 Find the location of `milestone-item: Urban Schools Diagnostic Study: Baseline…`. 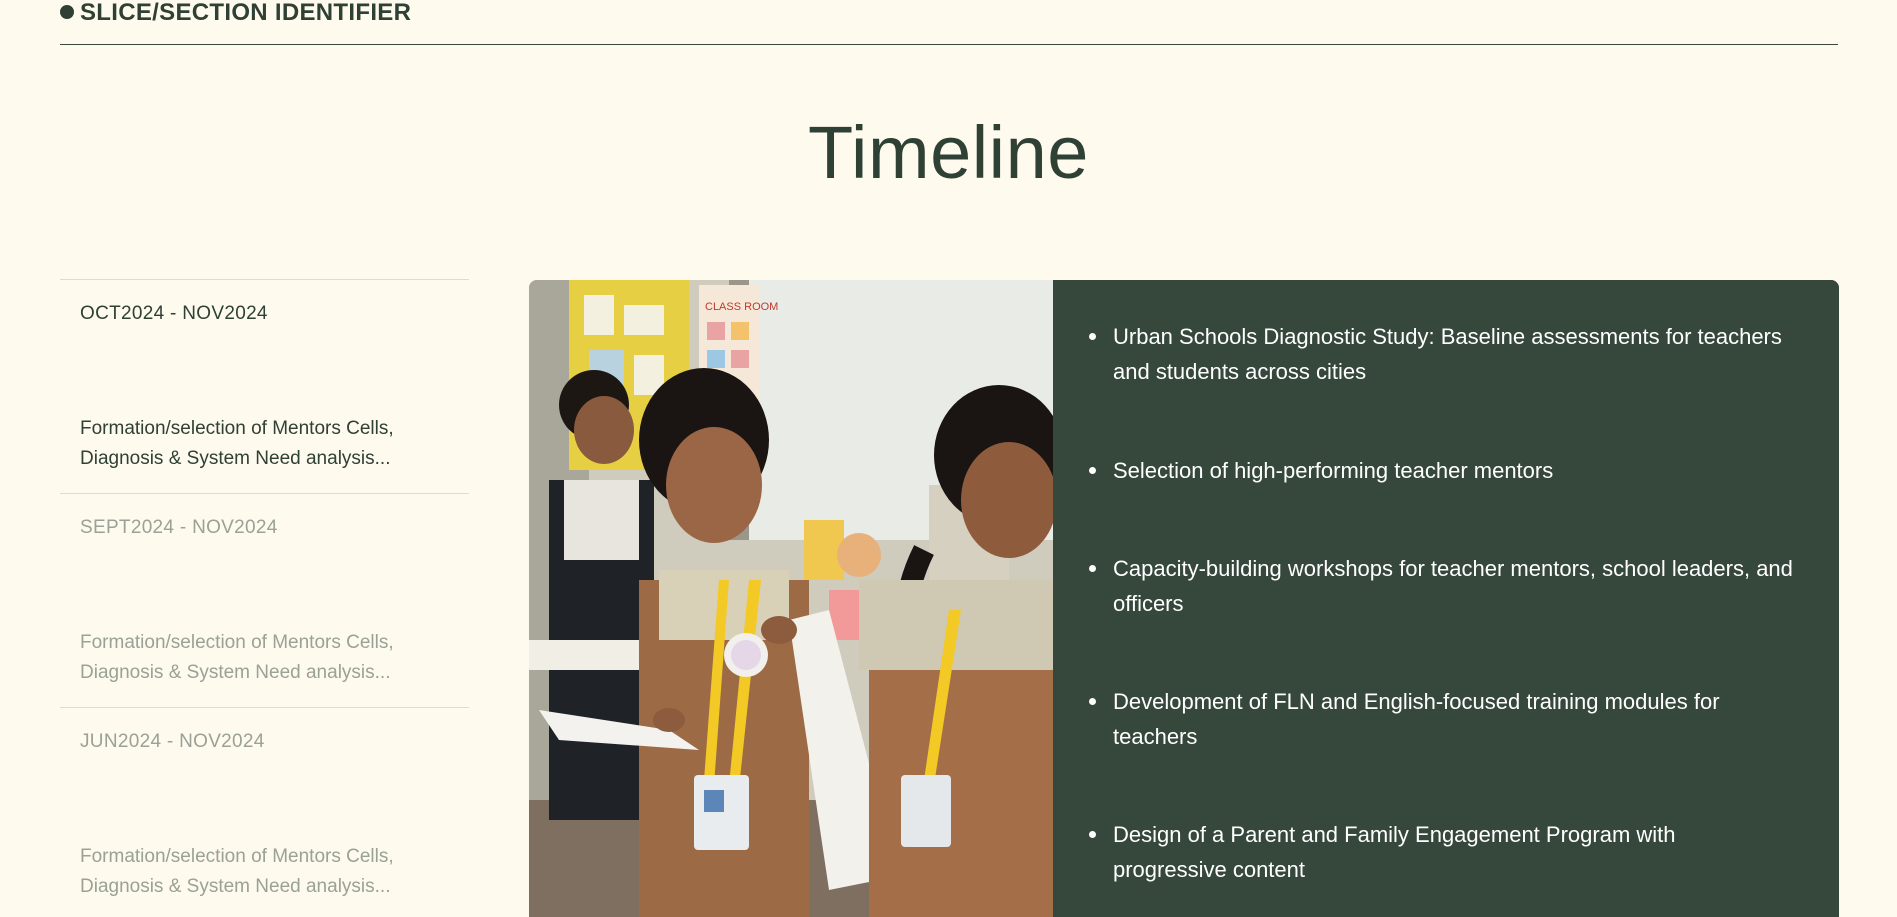

milestone-item: Urban Schools Diagnostic Study: Baseline… is located at coordinates (1441, 354).